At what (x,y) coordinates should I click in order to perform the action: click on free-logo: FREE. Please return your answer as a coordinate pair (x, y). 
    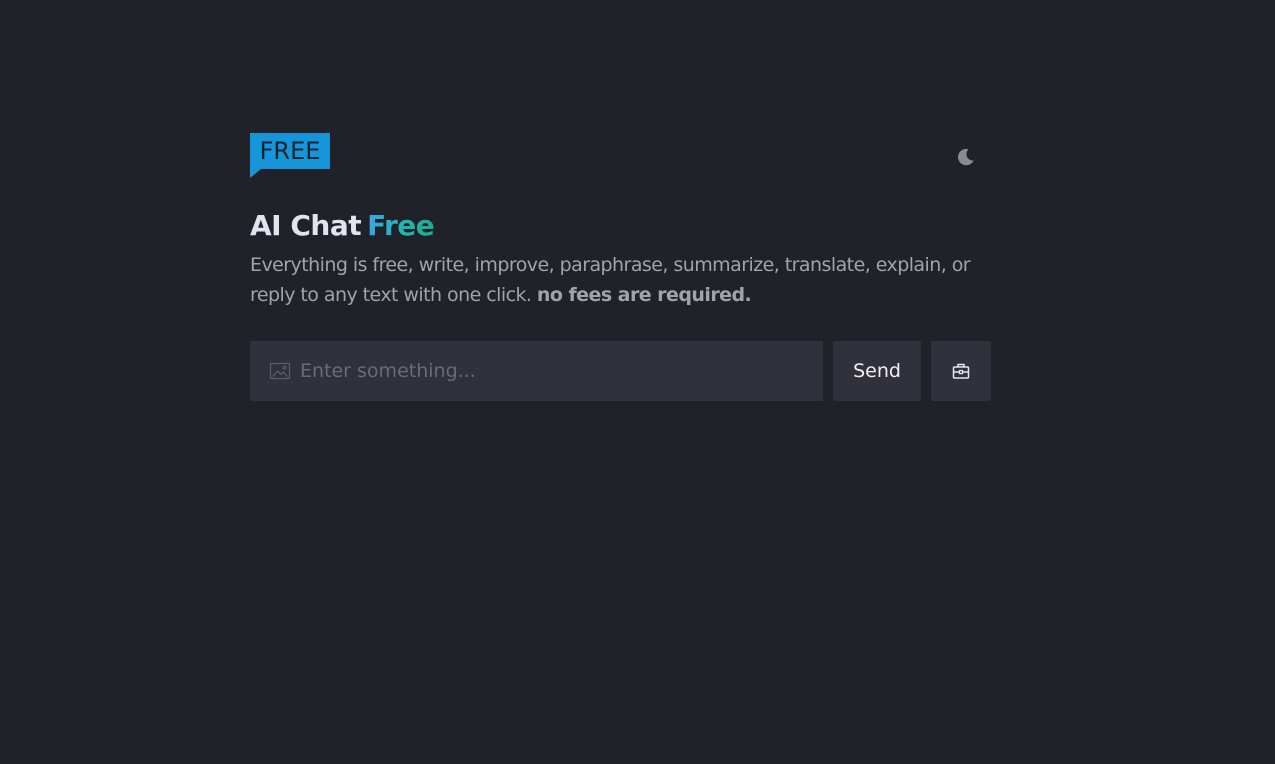
    Looking at the image, I should click on (290, 156).